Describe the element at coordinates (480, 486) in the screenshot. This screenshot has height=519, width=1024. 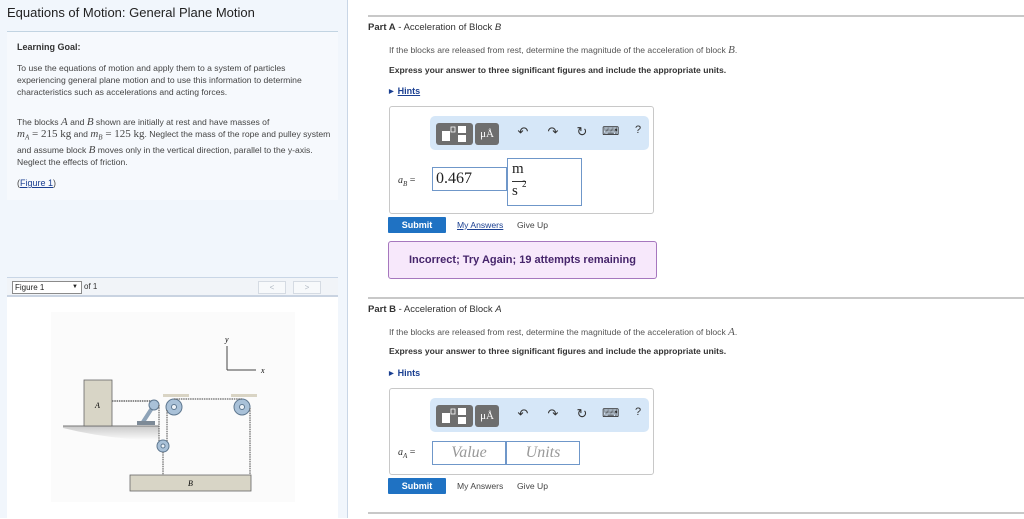
I see `part-b-my-answers-link: My Answers` at that location.